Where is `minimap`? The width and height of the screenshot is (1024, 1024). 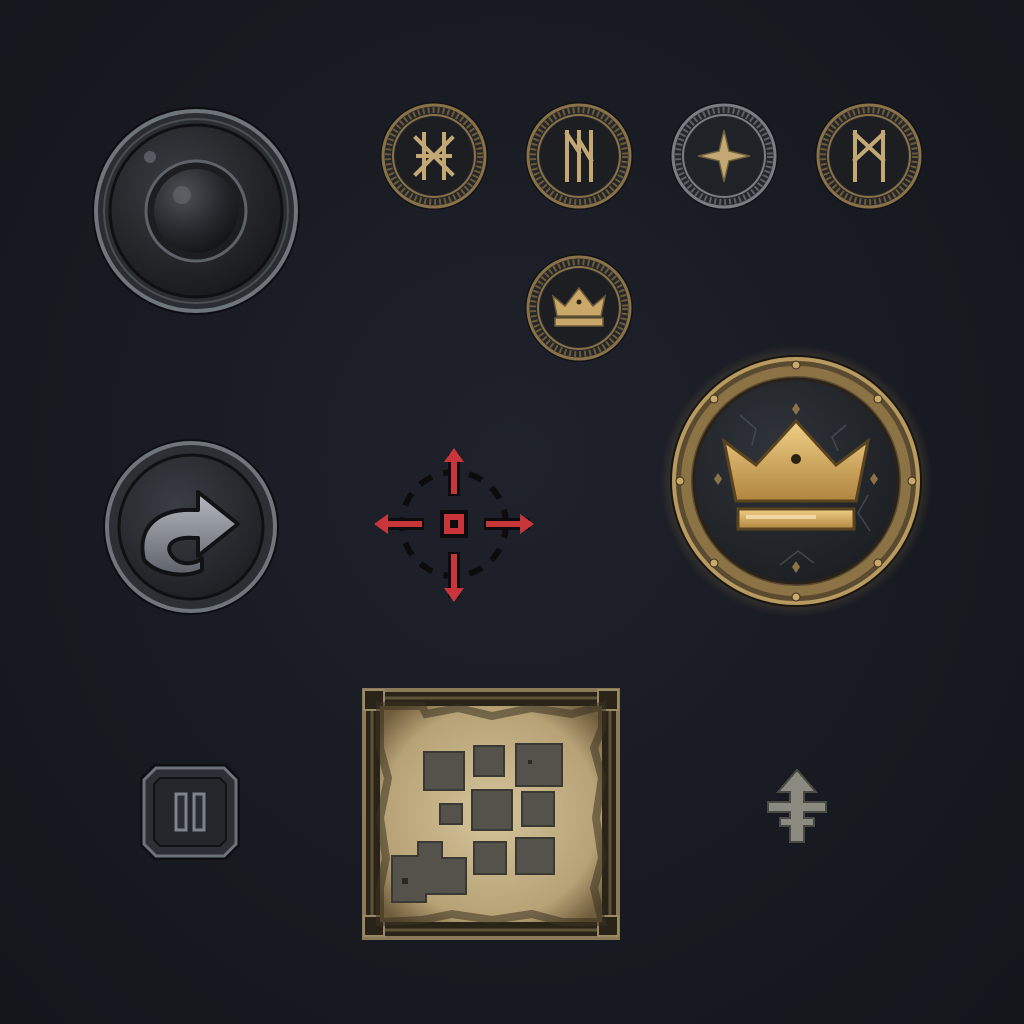
minimap is located at coordinates (491, 814).